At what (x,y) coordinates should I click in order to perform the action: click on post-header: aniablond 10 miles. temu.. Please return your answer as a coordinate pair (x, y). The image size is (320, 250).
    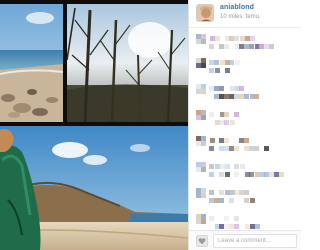
    Looking at the image, I should click on (245, 14).